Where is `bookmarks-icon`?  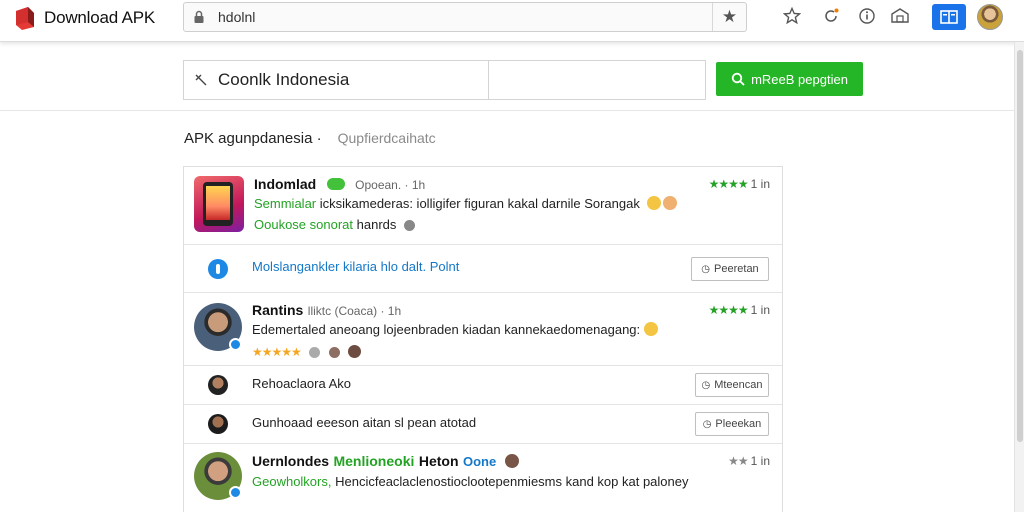 bookmarks-icon is located at coordinates (949, 17).